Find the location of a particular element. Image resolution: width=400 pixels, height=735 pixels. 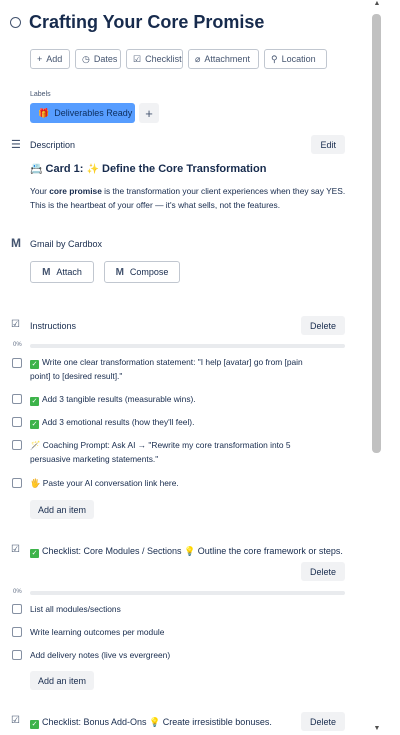

scrollbar-thumb is located at coordinates (376, 233).